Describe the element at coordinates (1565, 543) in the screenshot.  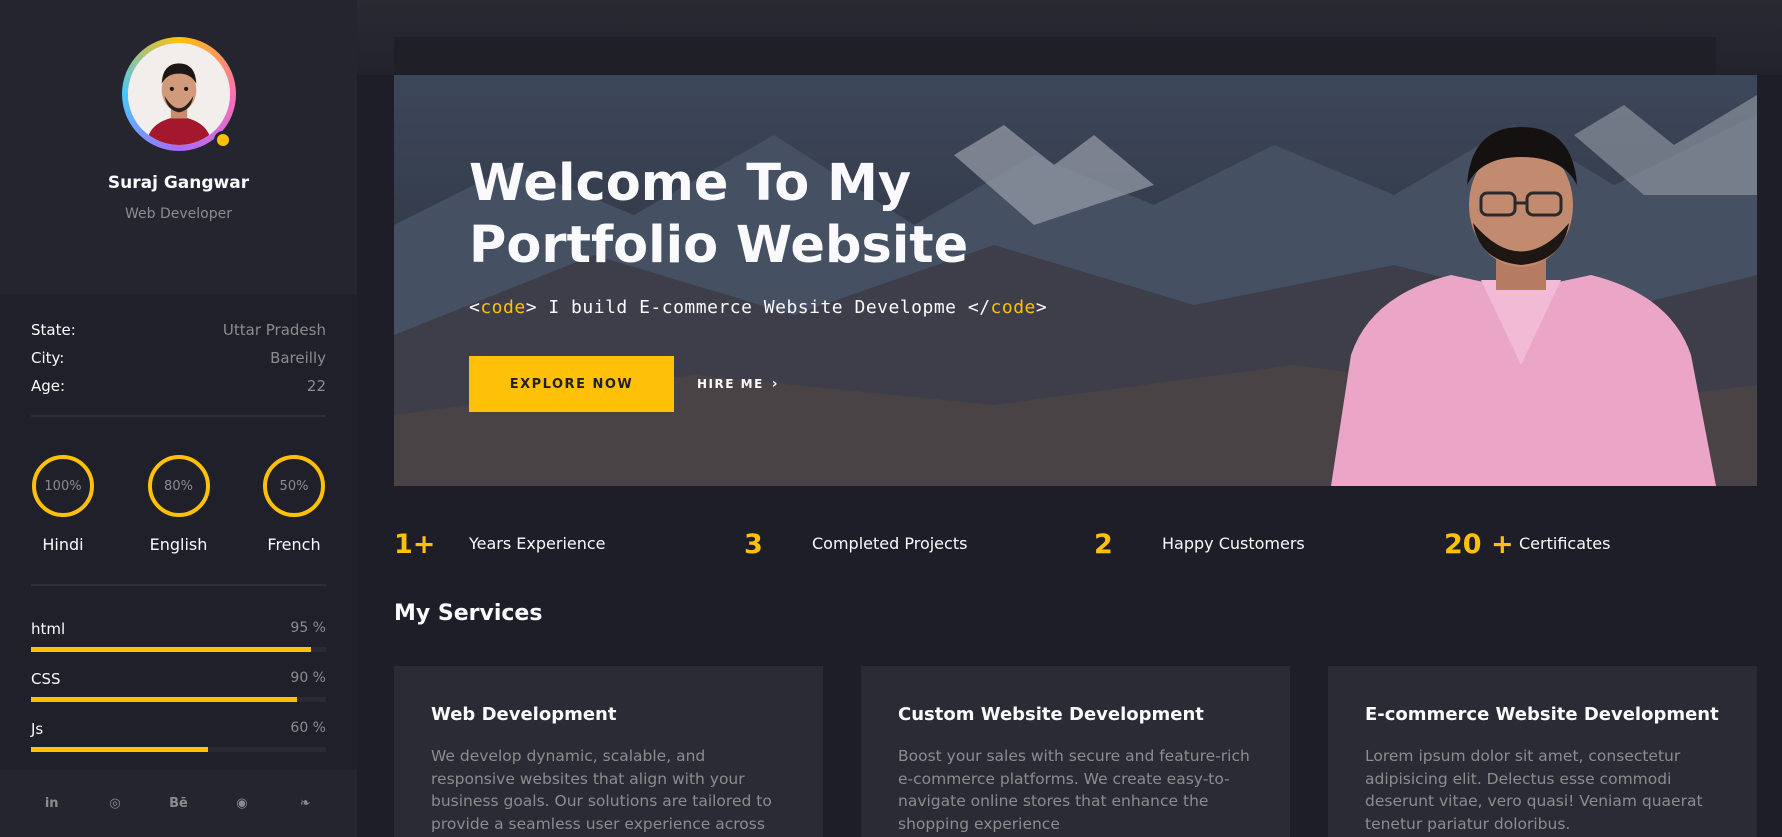
I see `stat-label: Certificates` at that location.